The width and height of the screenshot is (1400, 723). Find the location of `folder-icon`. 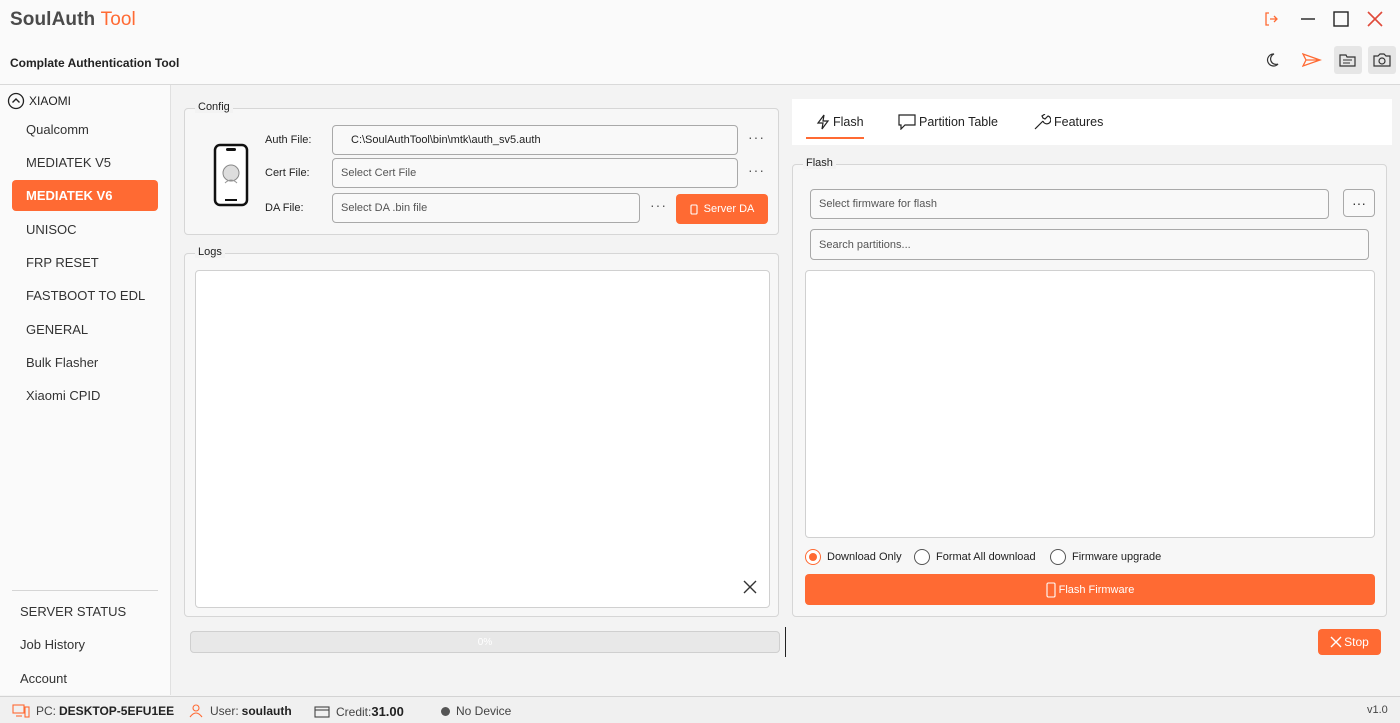

folder-icon is located at coordinates (1348, 60).